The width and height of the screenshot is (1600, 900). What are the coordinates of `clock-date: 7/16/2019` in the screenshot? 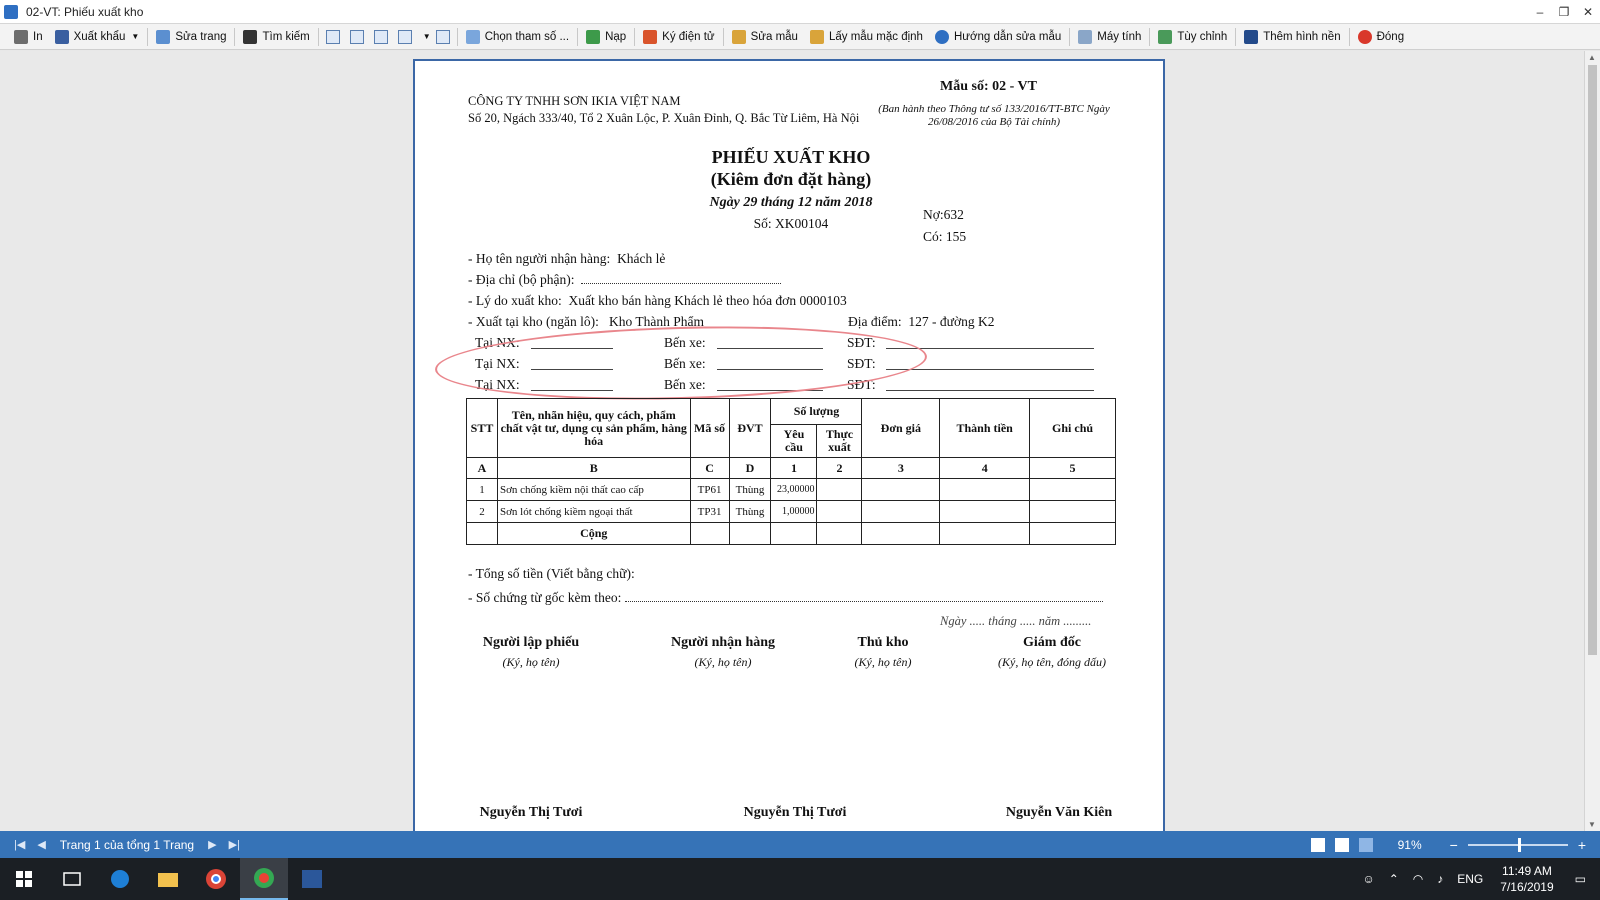 It's located at (1527, 887).